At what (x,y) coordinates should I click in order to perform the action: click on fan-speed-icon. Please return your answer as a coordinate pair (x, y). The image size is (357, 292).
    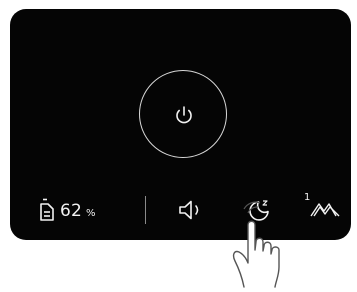
    Looking at the image, I should click on (325, 210).